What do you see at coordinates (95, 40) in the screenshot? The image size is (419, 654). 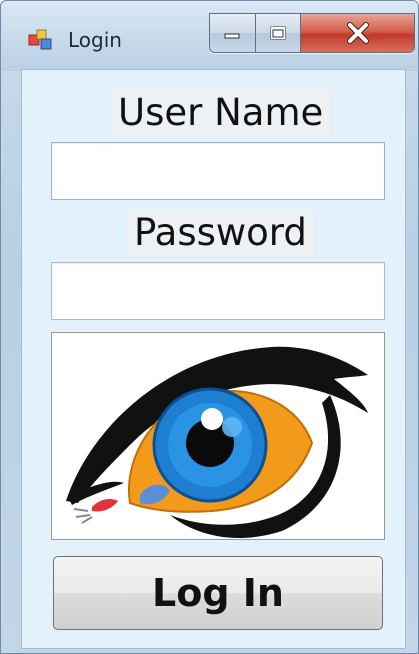 I see `window-title: Login` at bounding box center [95, 40].